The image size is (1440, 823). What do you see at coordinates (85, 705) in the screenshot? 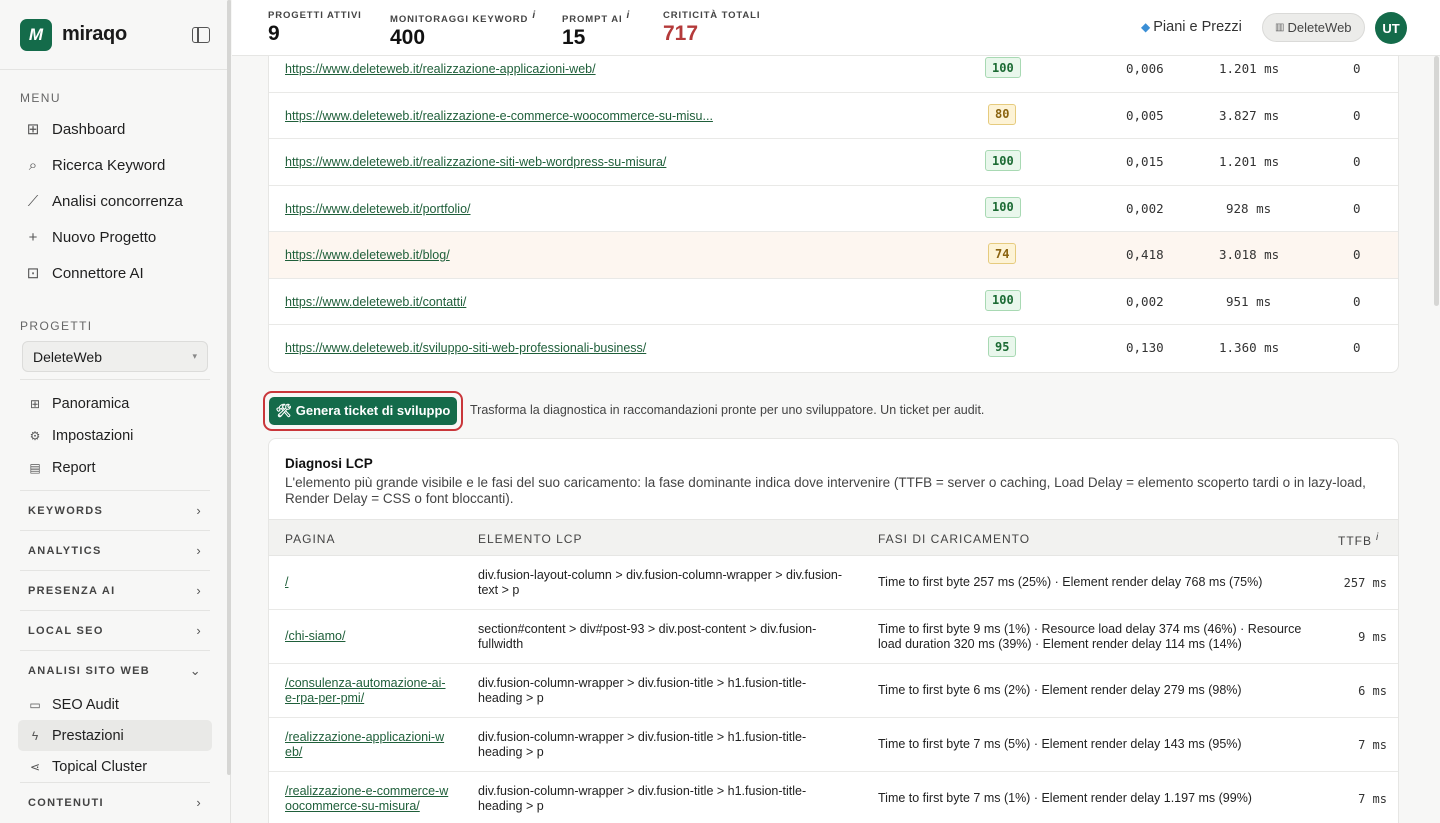
I see `sidebar-item-label: SEO Audit` at bounding box center [85, 705].